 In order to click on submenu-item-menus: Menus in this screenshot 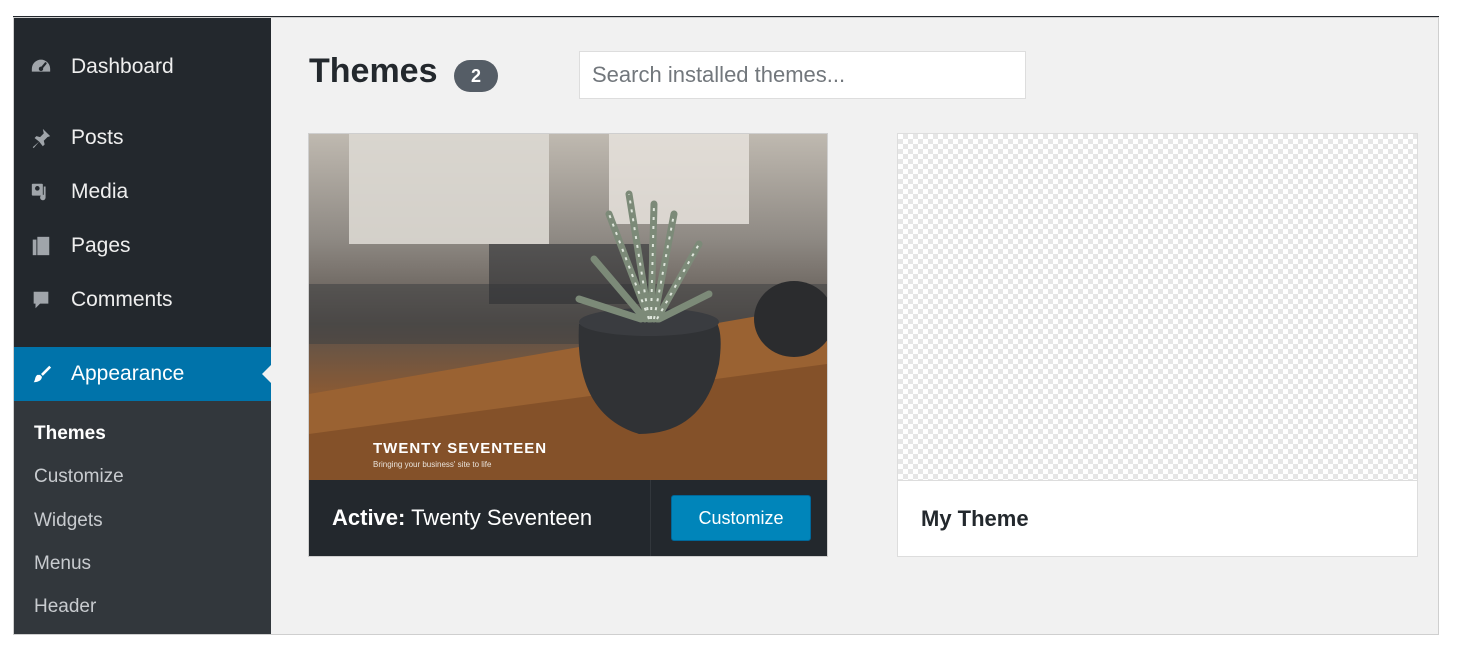, I will do `click(62, 564)`.